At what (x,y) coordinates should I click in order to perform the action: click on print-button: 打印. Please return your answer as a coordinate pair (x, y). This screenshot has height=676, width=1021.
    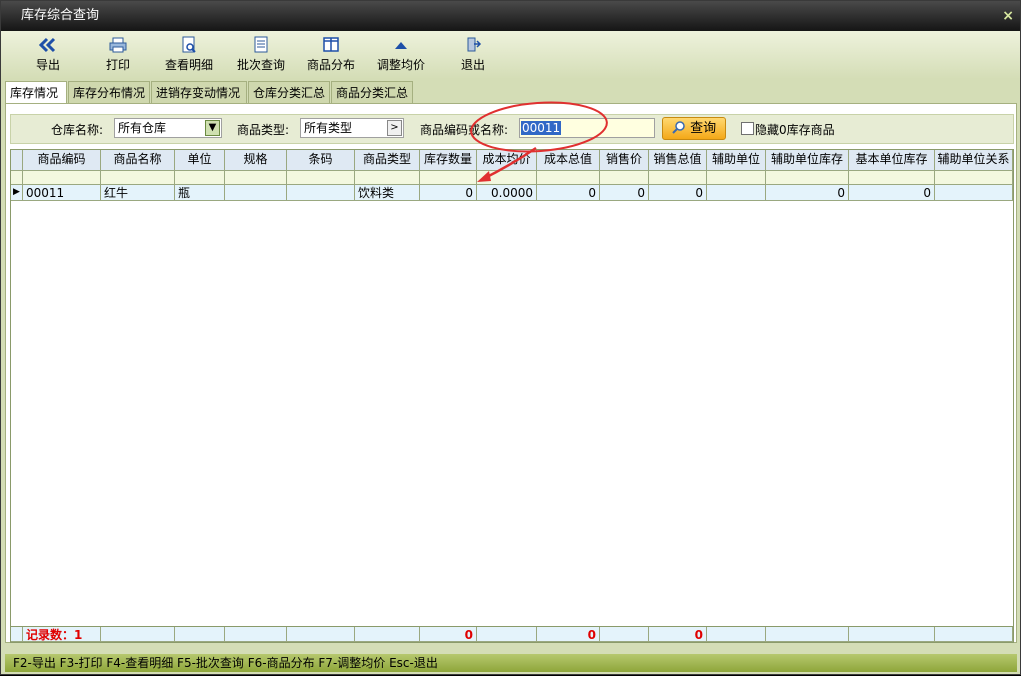
    Looking at the image, I should click on (118, 54).